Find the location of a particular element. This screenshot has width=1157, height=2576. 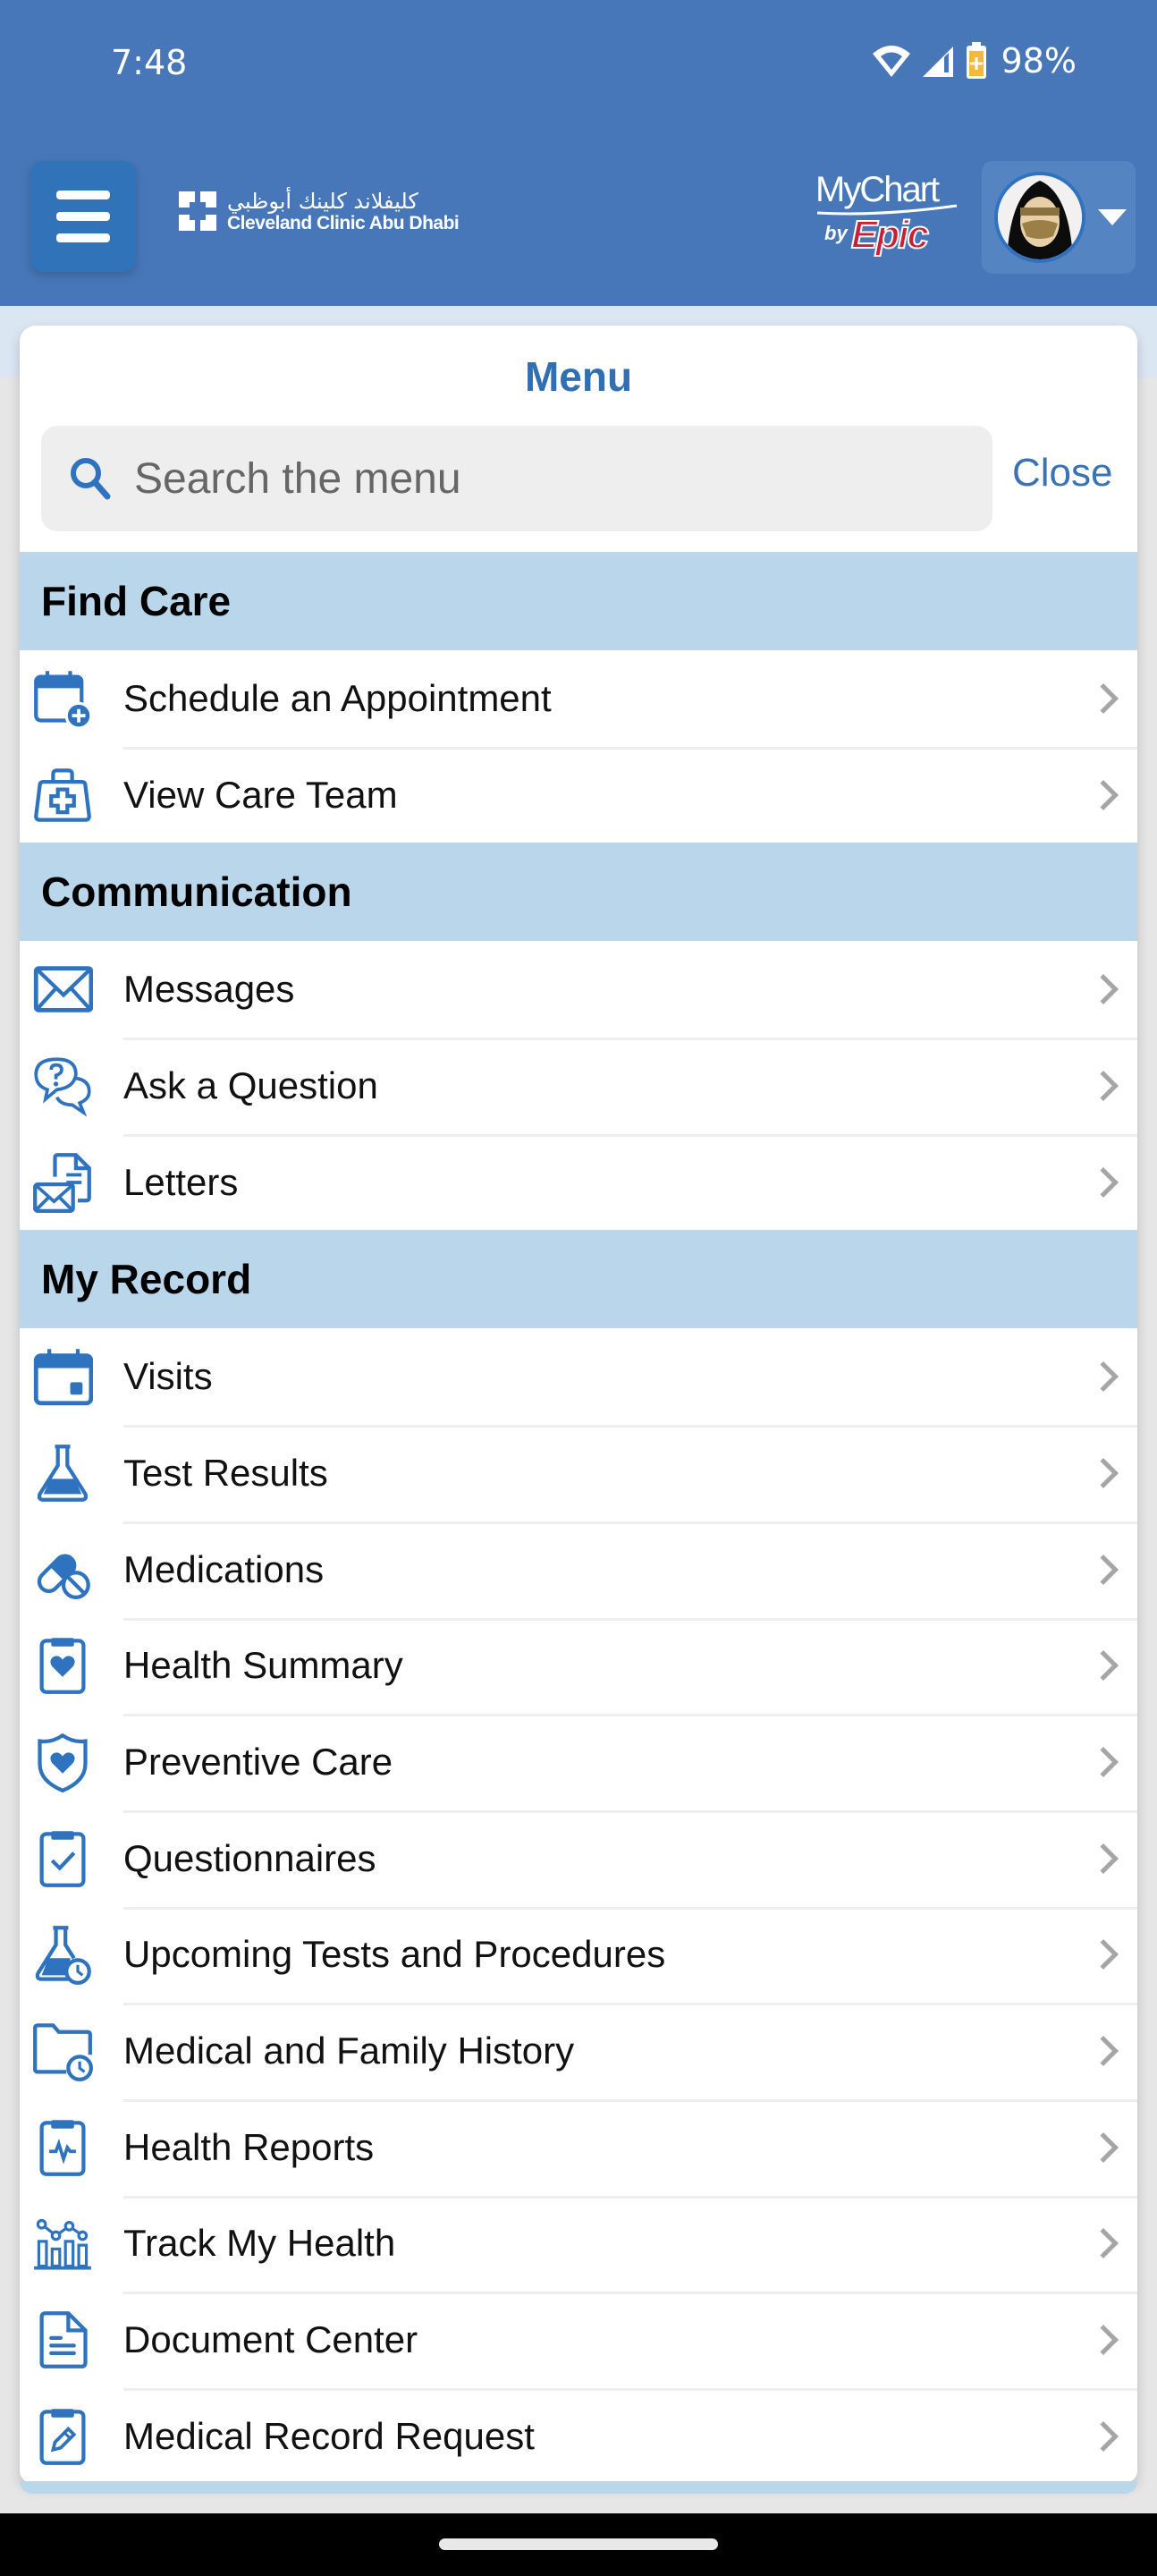

menu-item-label: Questionnaires is located at coordinates (249, 1857).